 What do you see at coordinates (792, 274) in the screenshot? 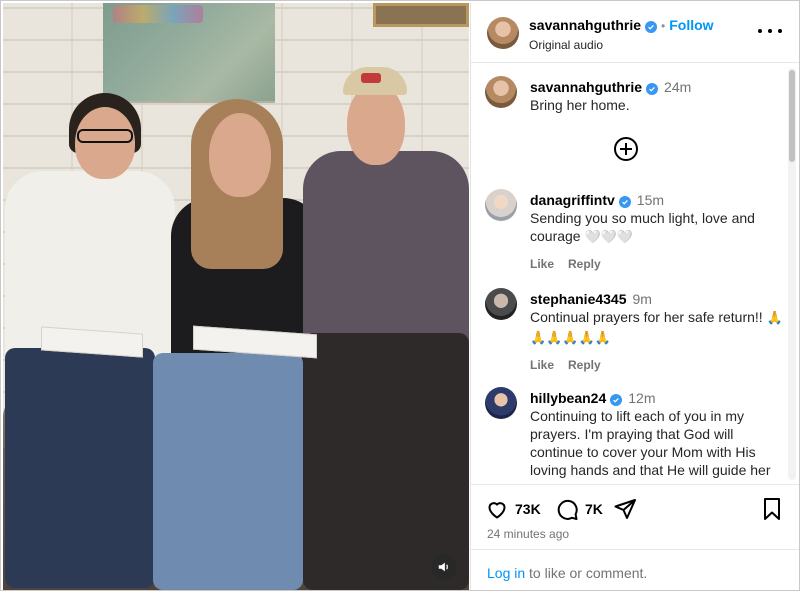
I see `comments-scrollbar` at bounding box center [792, 274].